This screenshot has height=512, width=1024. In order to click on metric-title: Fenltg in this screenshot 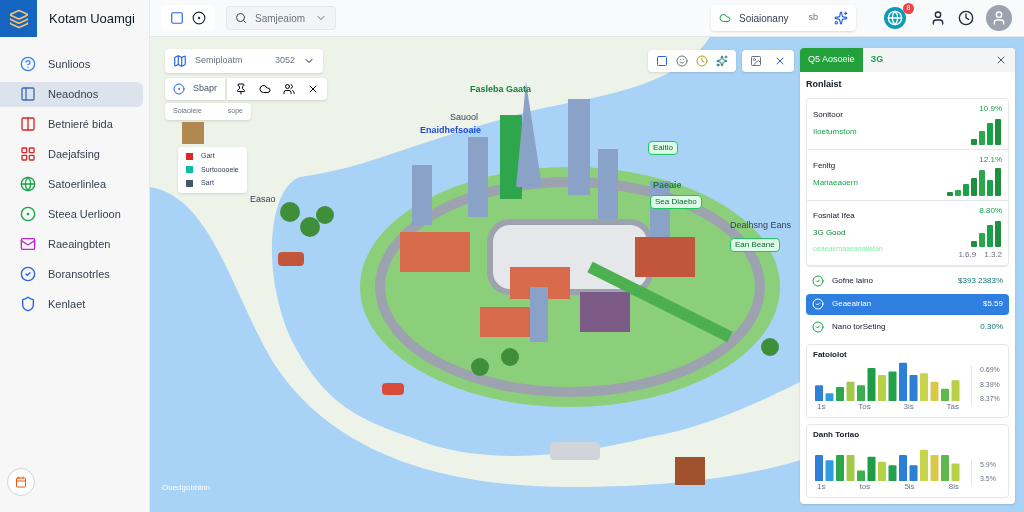, I will do `click(825, 166)`.